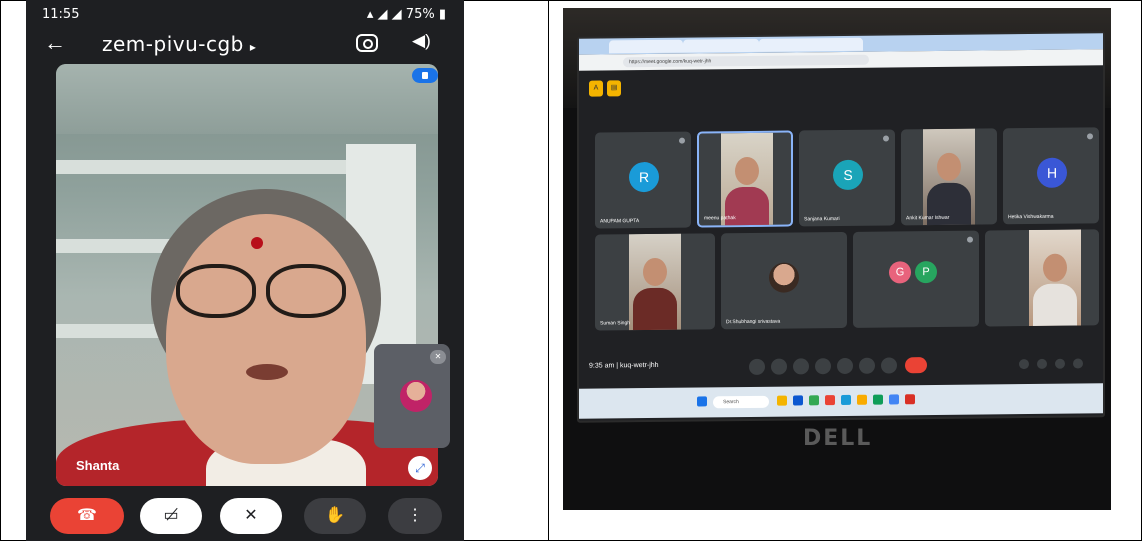 This screenshot has height=541, width=1142. What do you see at coordinates (624, 365) in the screenshot?
I see `meeting-info: 9:35 am | kuq-wetr-jhh` at bounding box center [624, 365].